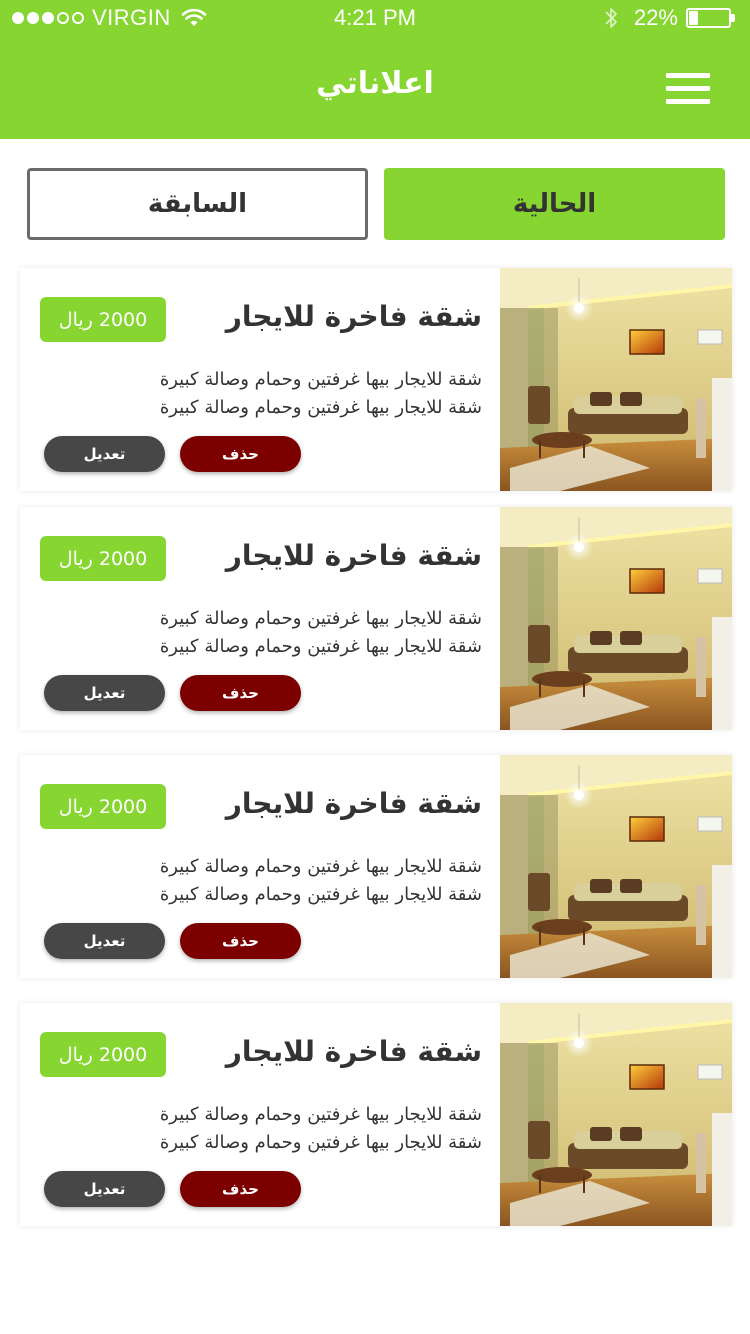 The height and width of the screenshot is (1334, 750). I want to click on app-header: VIRGIN 4:21 PM 22% اعلاناتي, so click(375, 69).